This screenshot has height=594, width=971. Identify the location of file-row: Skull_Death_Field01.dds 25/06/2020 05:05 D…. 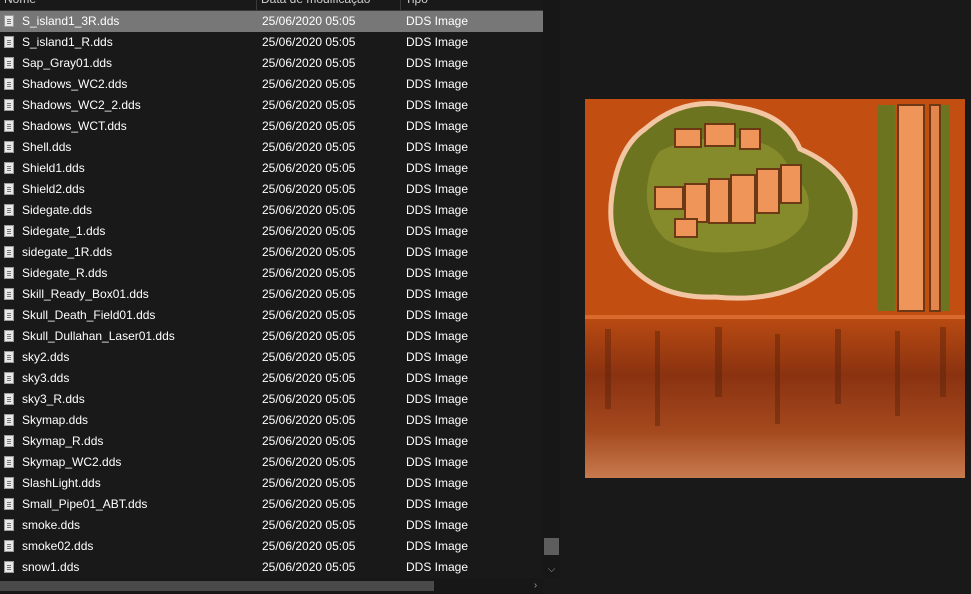
(271, 315).